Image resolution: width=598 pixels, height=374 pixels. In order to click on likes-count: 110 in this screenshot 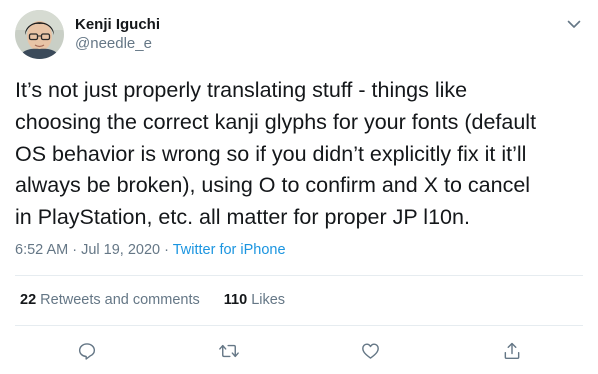, I will do `click(235, 300)`.